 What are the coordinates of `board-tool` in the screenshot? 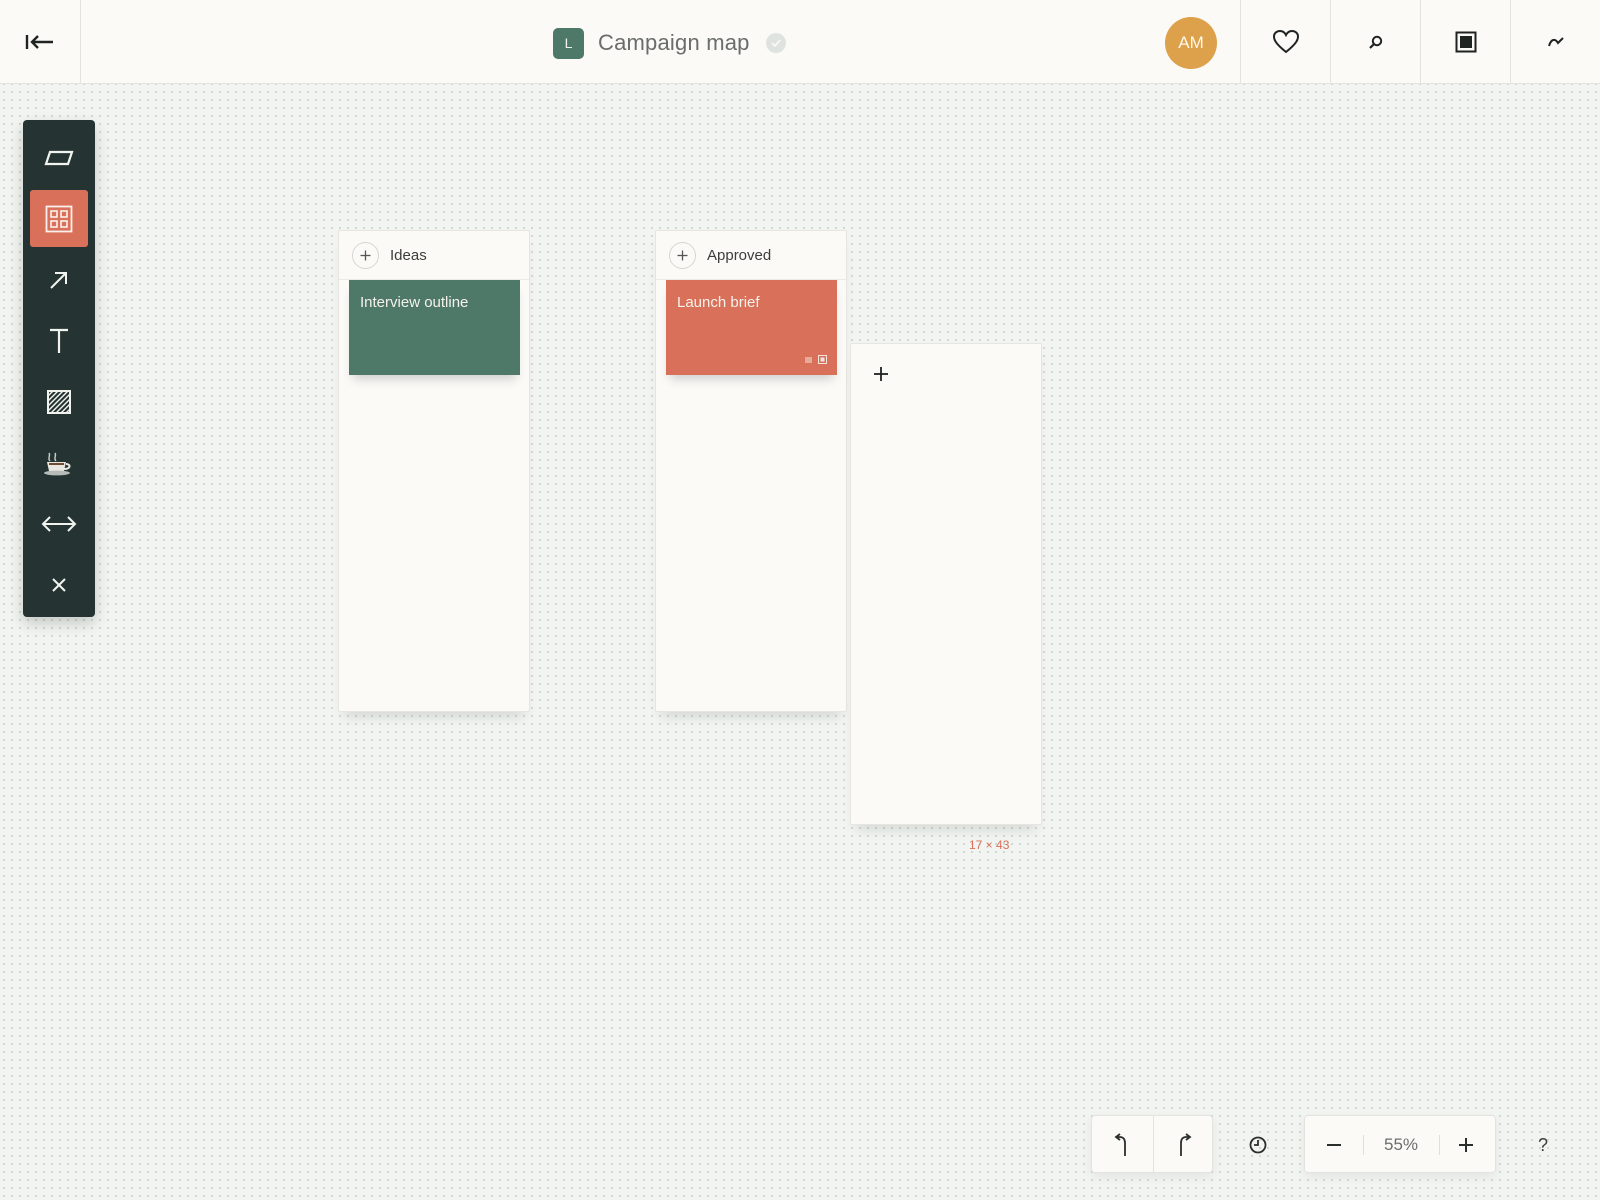 It's located at (59, 218).